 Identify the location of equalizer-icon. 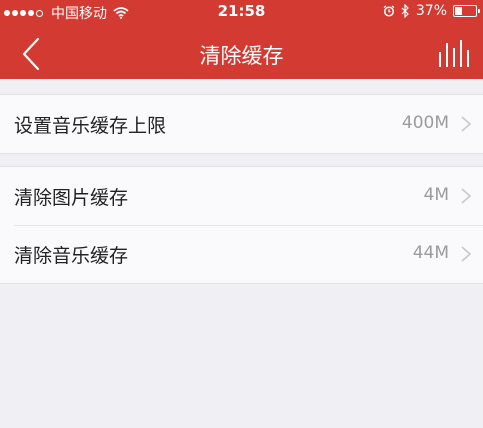
(454, 53).